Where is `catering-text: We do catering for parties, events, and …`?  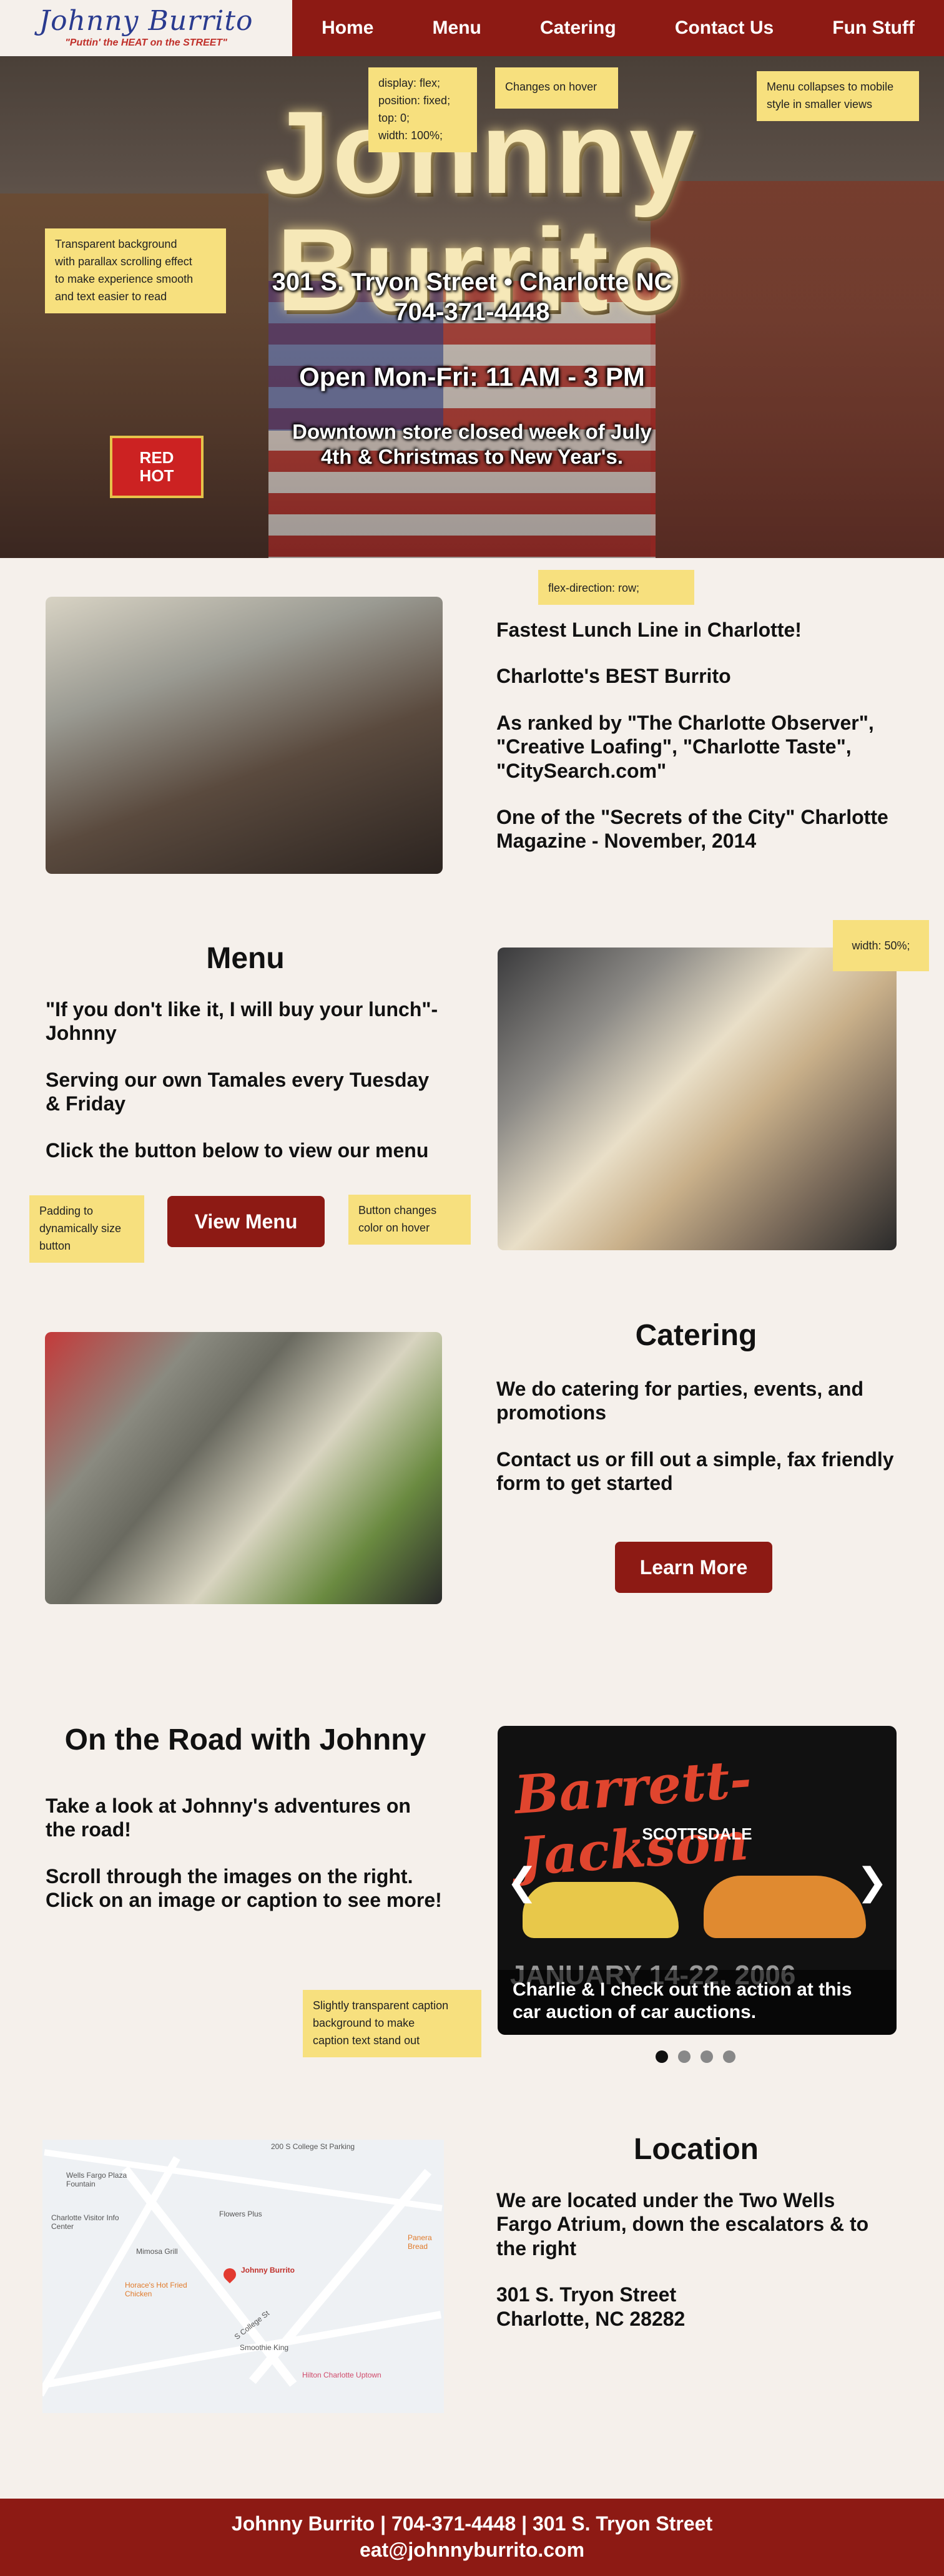 catering-text: We do catering for parties, events, and … is located at coordinates (696, 1447).